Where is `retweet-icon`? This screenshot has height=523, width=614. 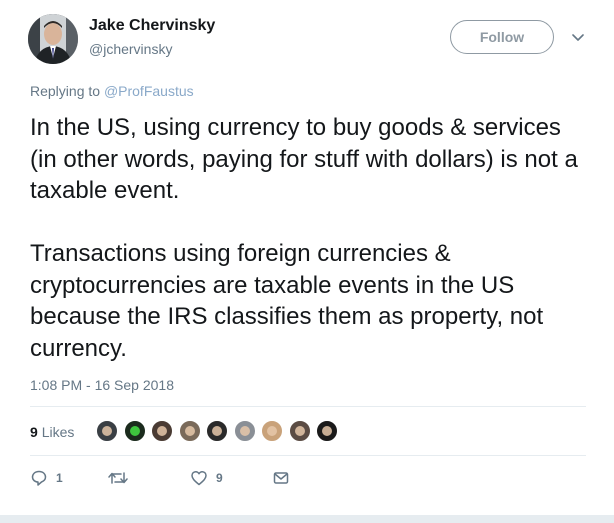
retweet-icon is located at coordinates (118, 478).